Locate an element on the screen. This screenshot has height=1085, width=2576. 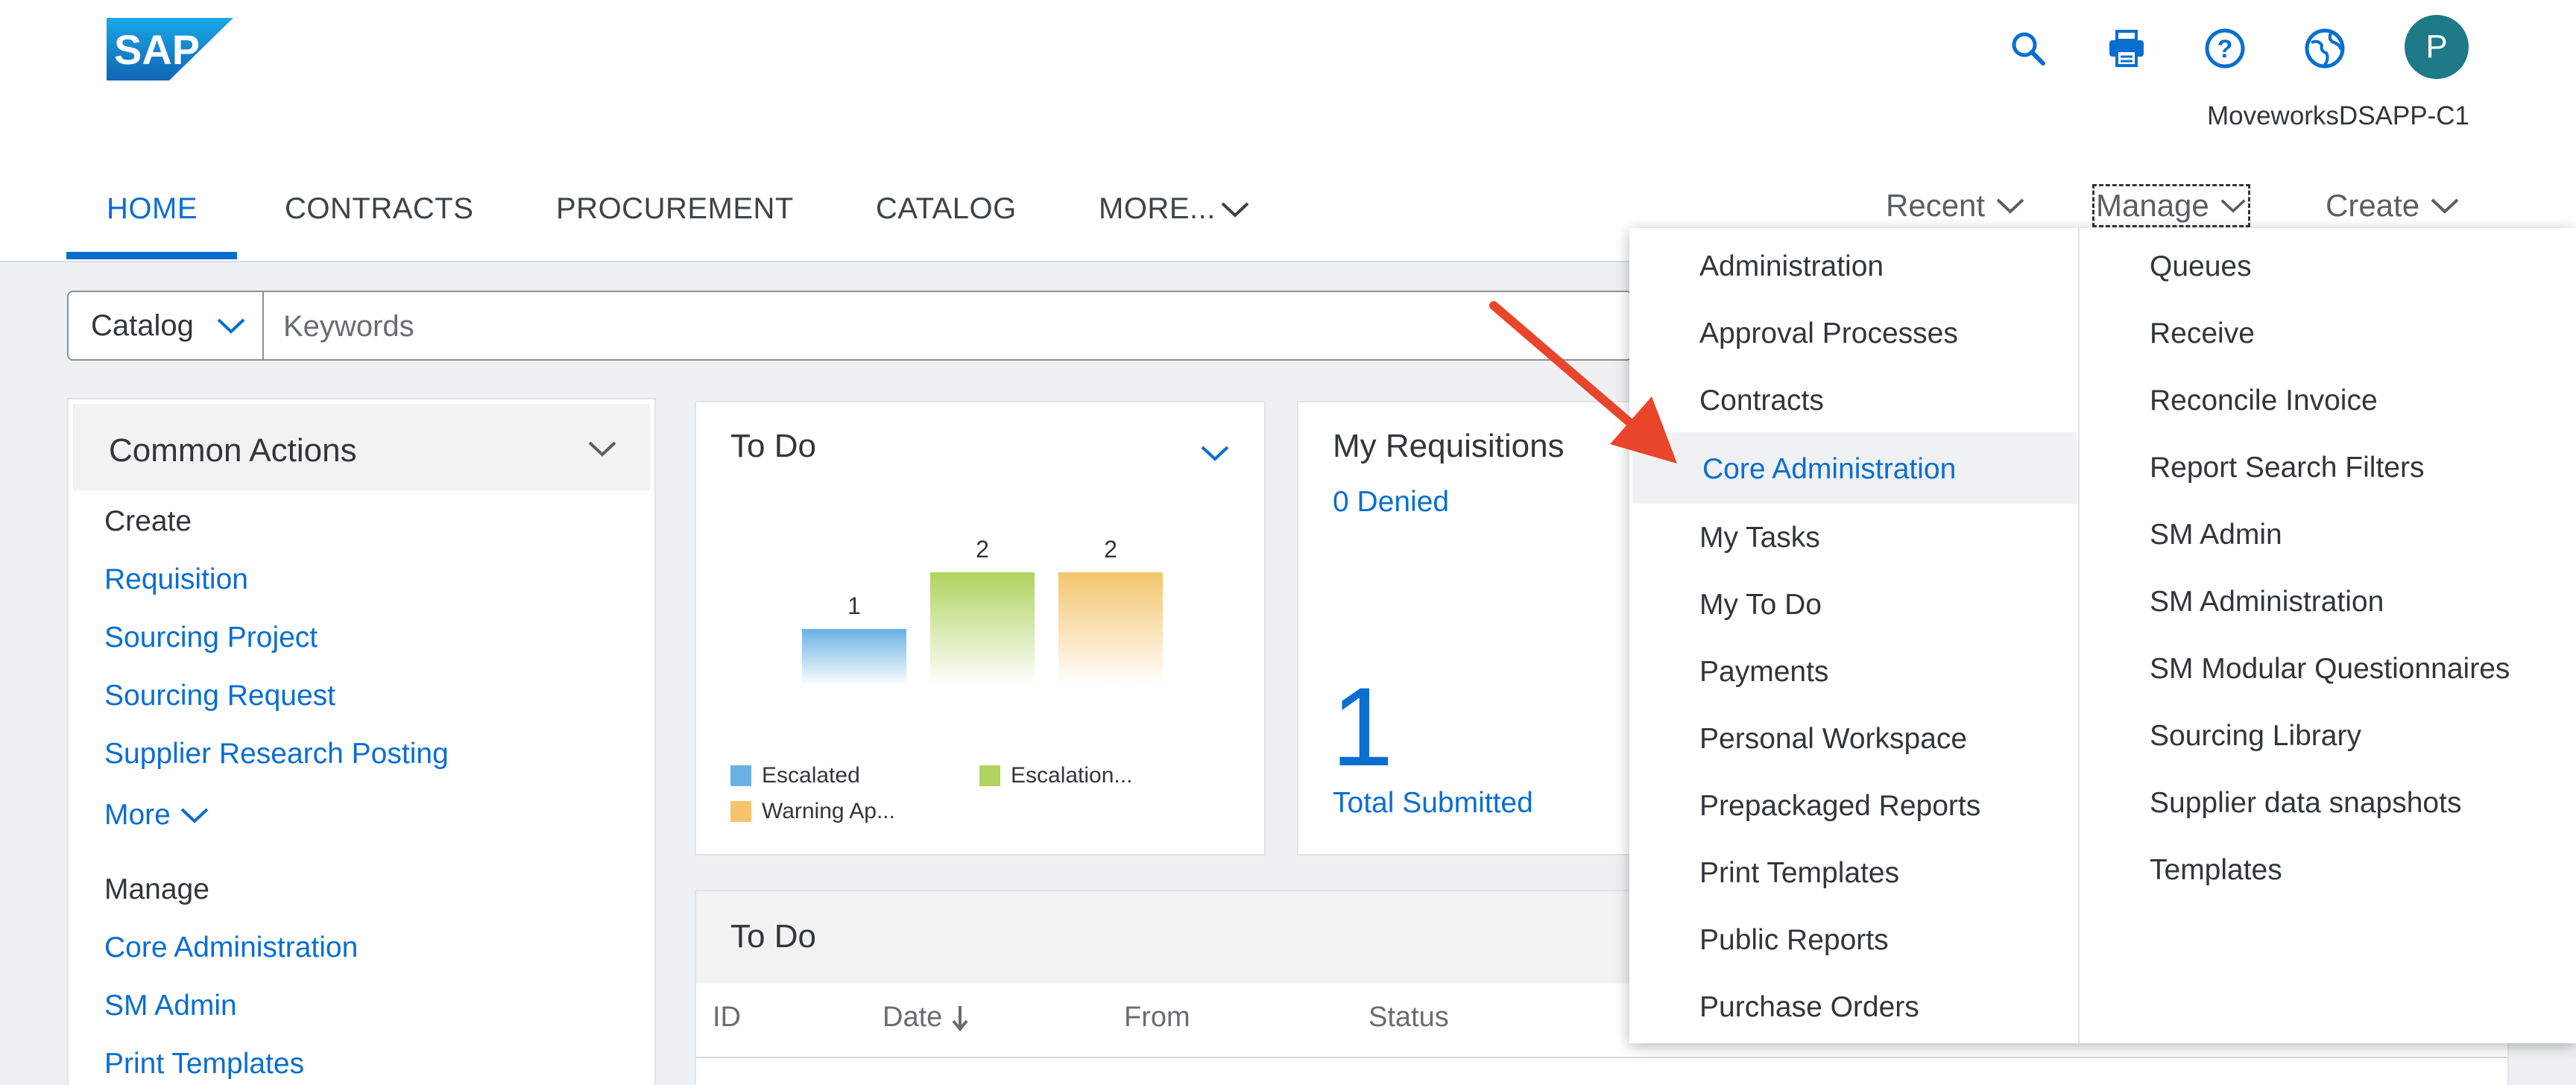
menu-item-templates: Templates is located at coordinates (2216, 871).